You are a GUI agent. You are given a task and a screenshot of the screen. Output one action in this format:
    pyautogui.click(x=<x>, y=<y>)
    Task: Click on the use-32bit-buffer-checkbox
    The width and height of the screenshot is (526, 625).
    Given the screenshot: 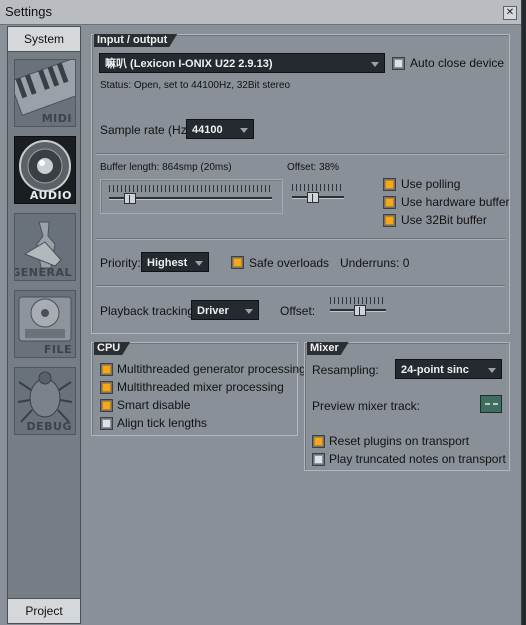 What is the action you would take?
    pyautogui.click(x=389, y=220)
    